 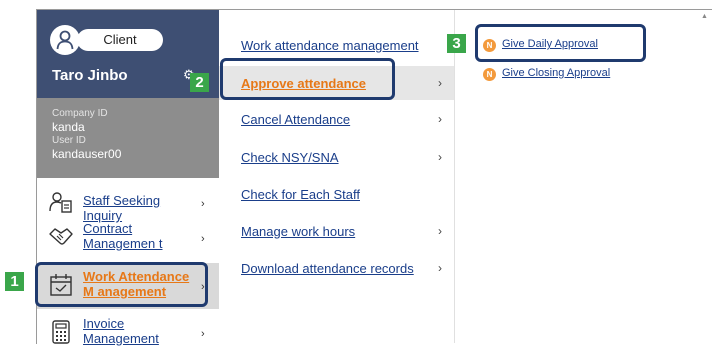 I want to click on menu-item-label: Download attendance records, so click(x=327, y=268).